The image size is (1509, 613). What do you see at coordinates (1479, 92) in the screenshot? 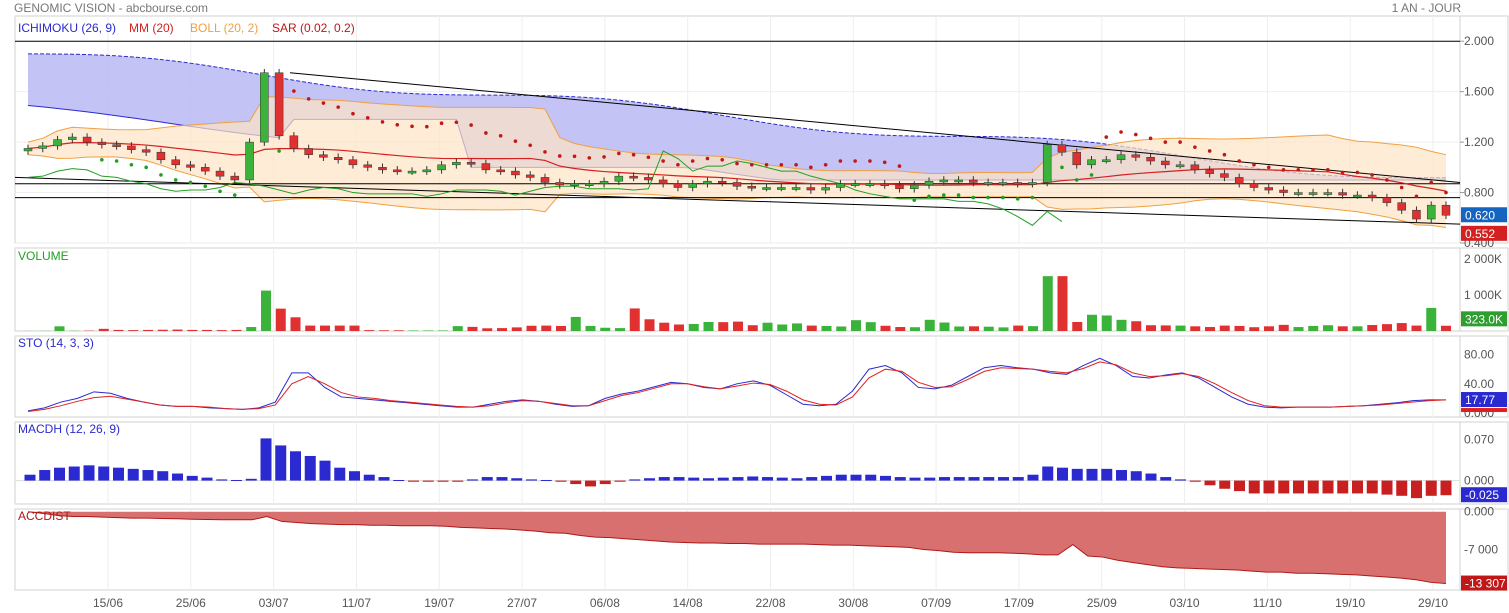
I see `y-tick-label: 1.600` at bounding box center [1479, 92].